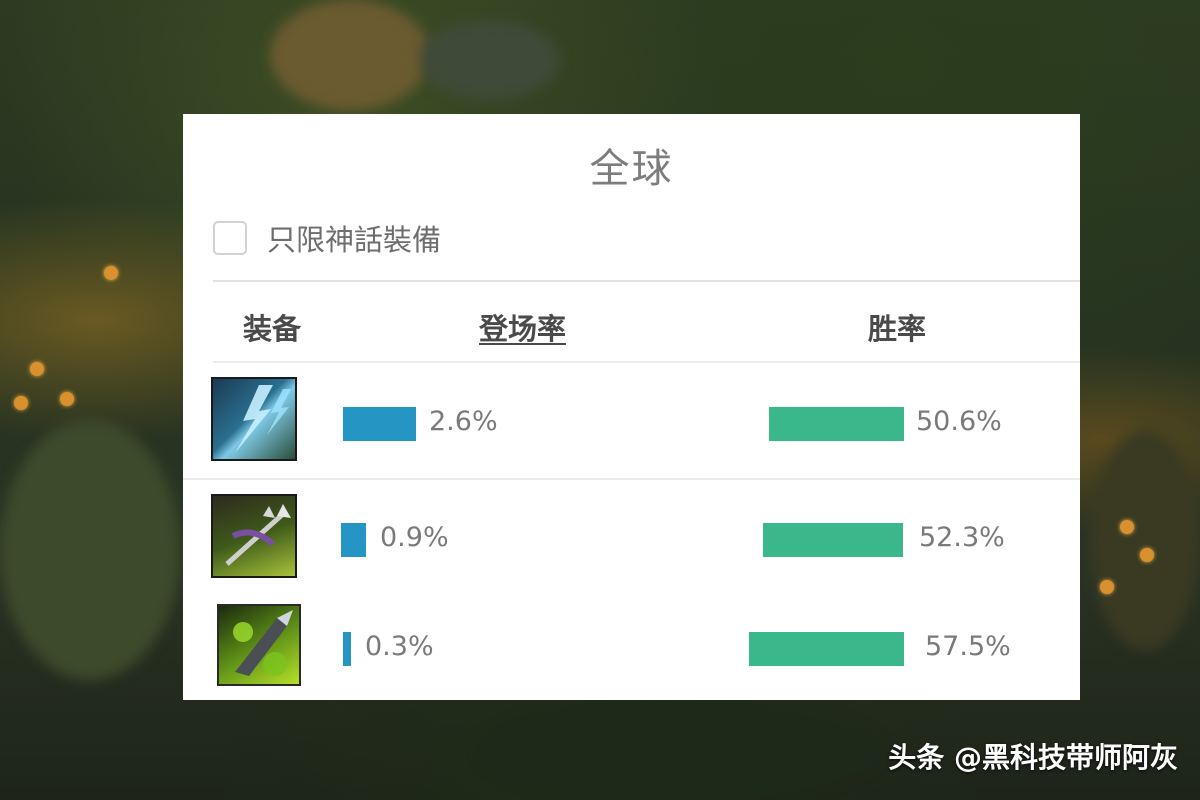  What do you see at coordinates (399, 646) in the screenshot?
I see `pick-rate-value: 0.3%` at bounding box center [399, 646].